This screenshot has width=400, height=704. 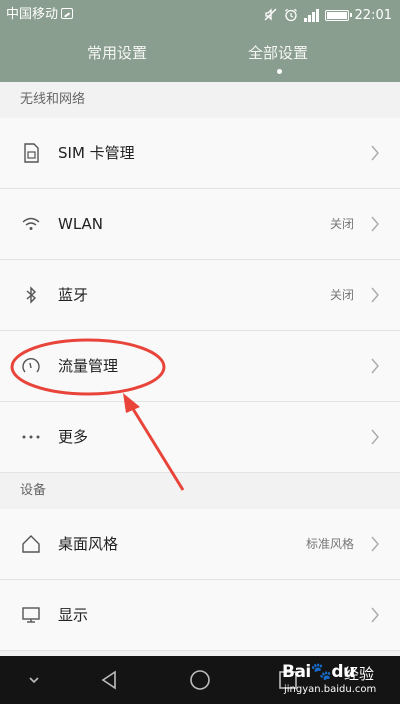 What do you see at coordinates (67, 13) in the screenshot?
I see `screenshot-icon` at bounding box center [67, 13].